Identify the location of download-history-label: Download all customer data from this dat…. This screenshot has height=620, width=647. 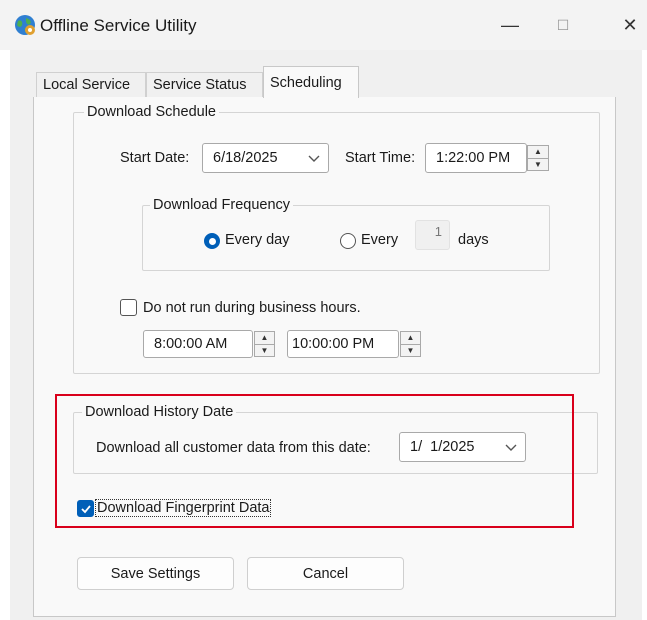
(233, 448).